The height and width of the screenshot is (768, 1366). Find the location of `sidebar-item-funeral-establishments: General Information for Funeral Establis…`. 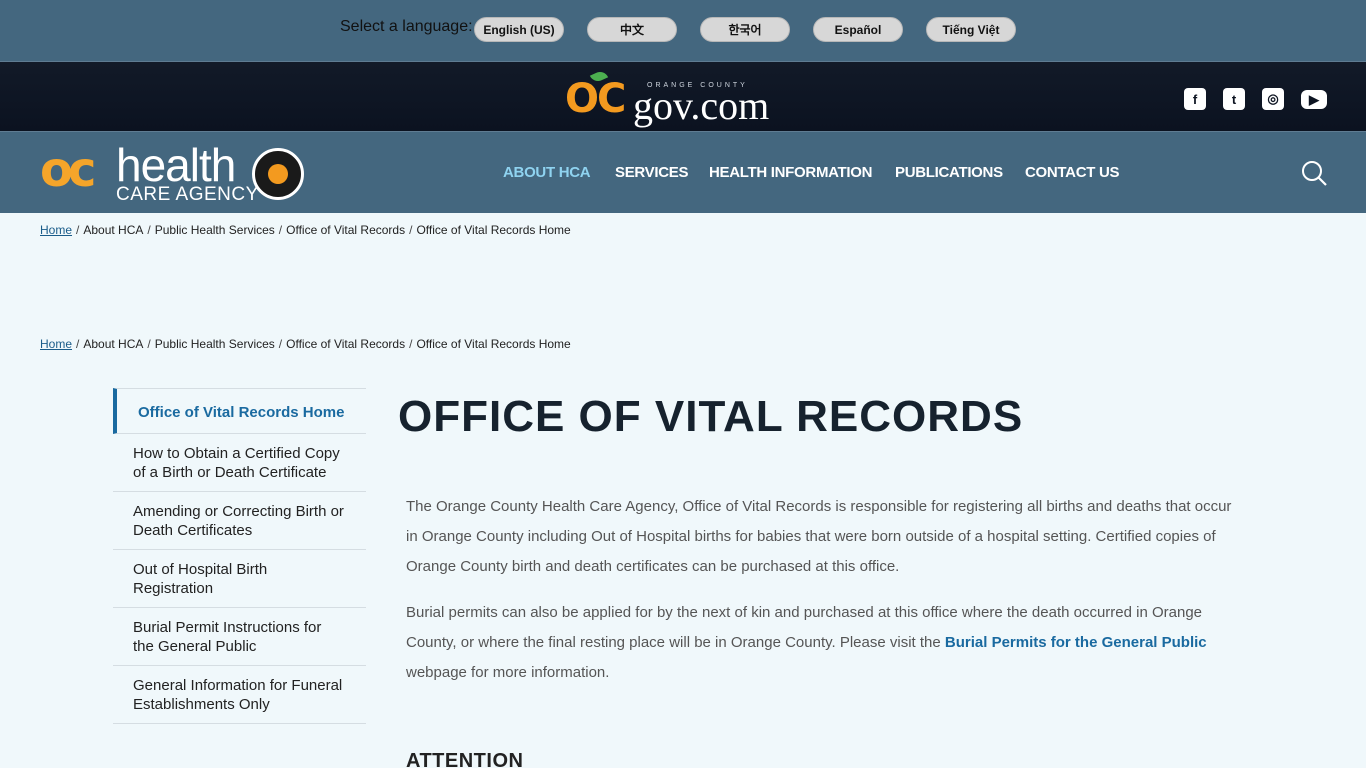

sidebar-item-funeral-establishments: General Information for Funeral Establis… is located at coordinates (239, 695).